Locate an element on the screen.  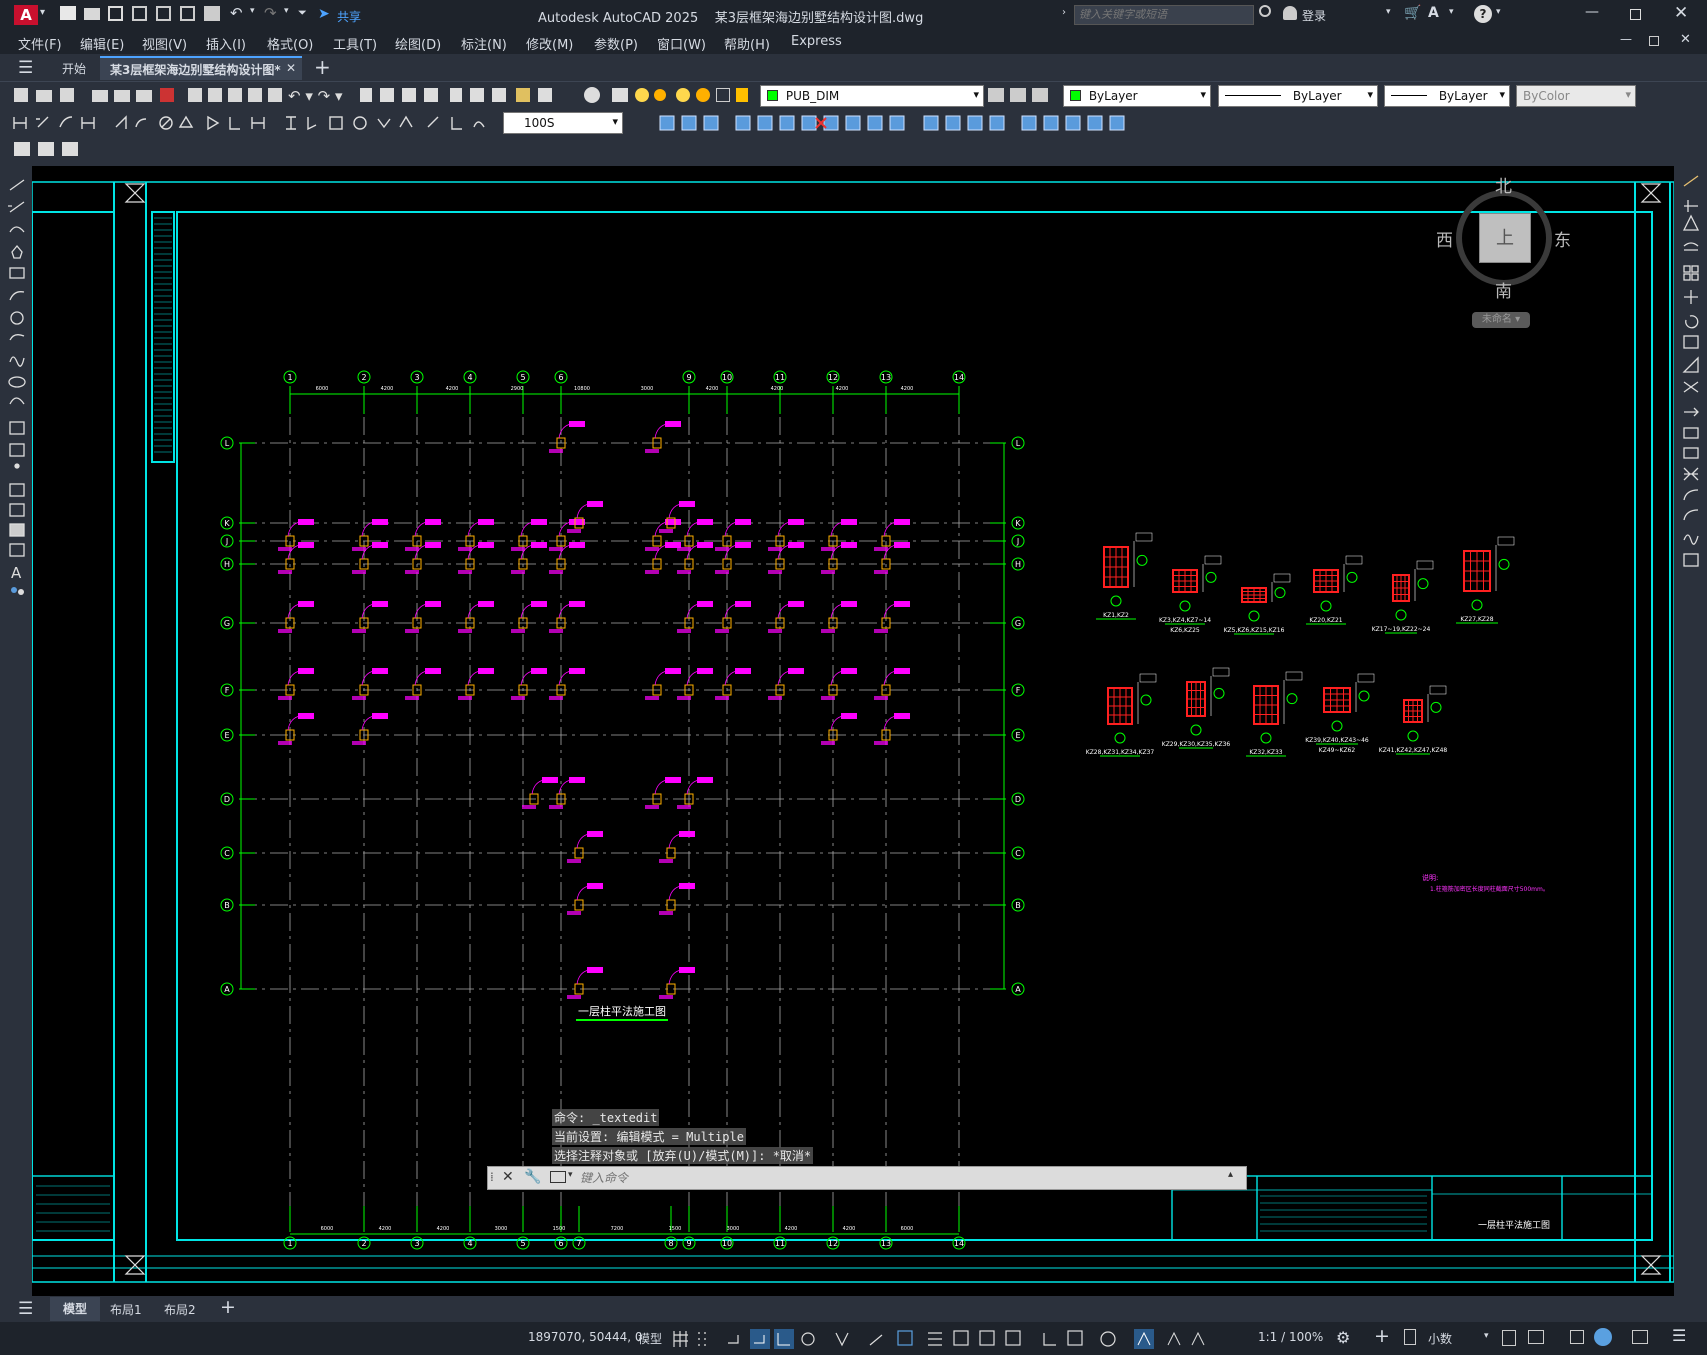
drafting-aids-icons is located at coordinates (957, 1339).